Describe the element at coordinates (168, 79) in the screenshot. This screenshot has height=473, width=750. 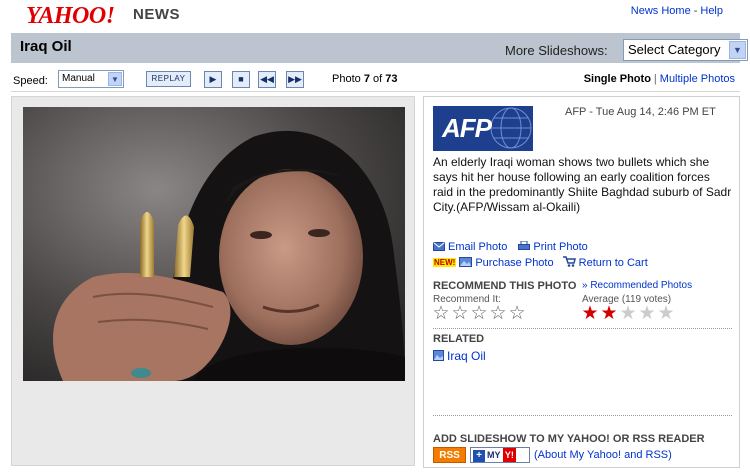
I see `replay-button: REPLAY` at that location.